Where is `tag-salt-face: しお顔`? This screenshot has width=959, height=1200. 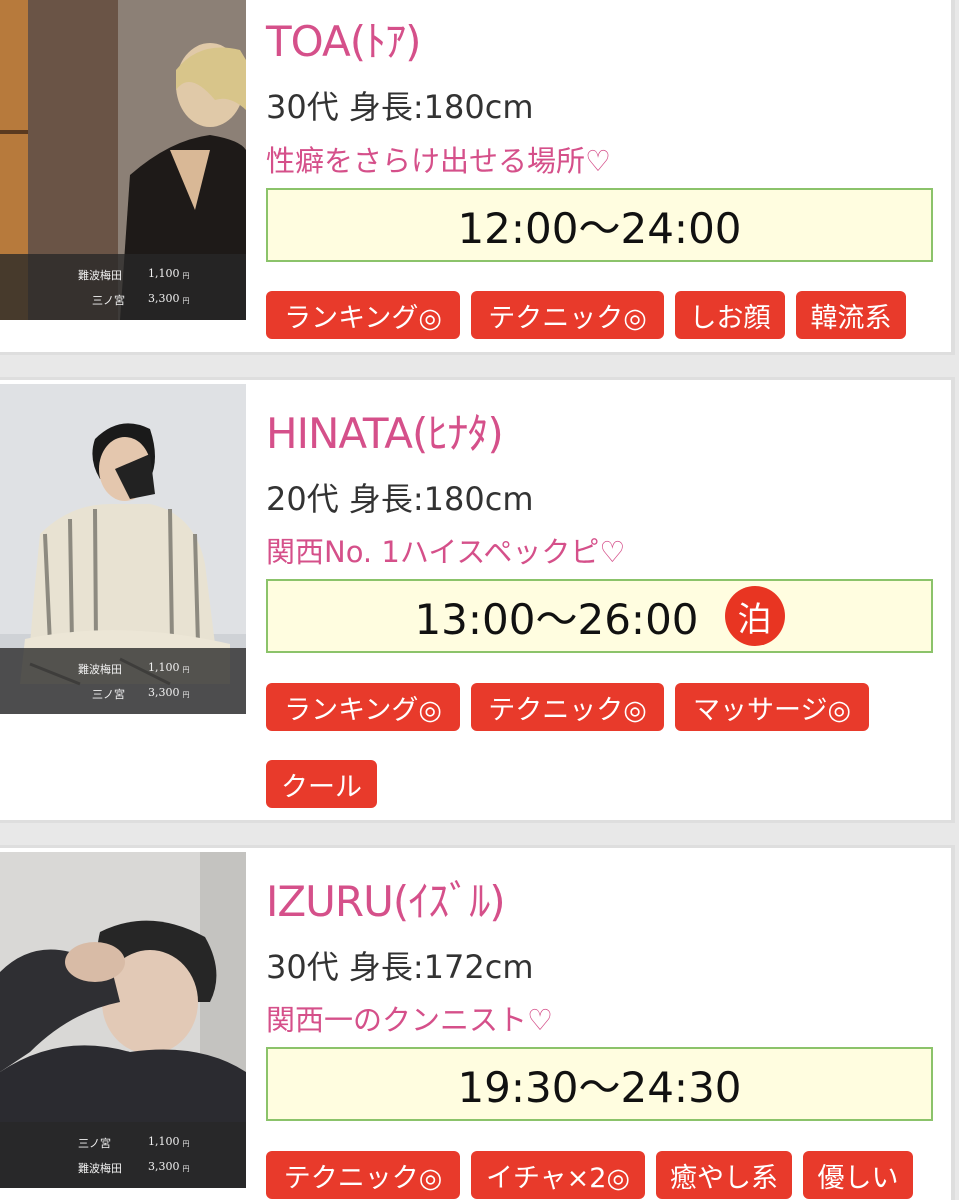 tag-salt-face: しお顔 is located at coordinates (730, 315).